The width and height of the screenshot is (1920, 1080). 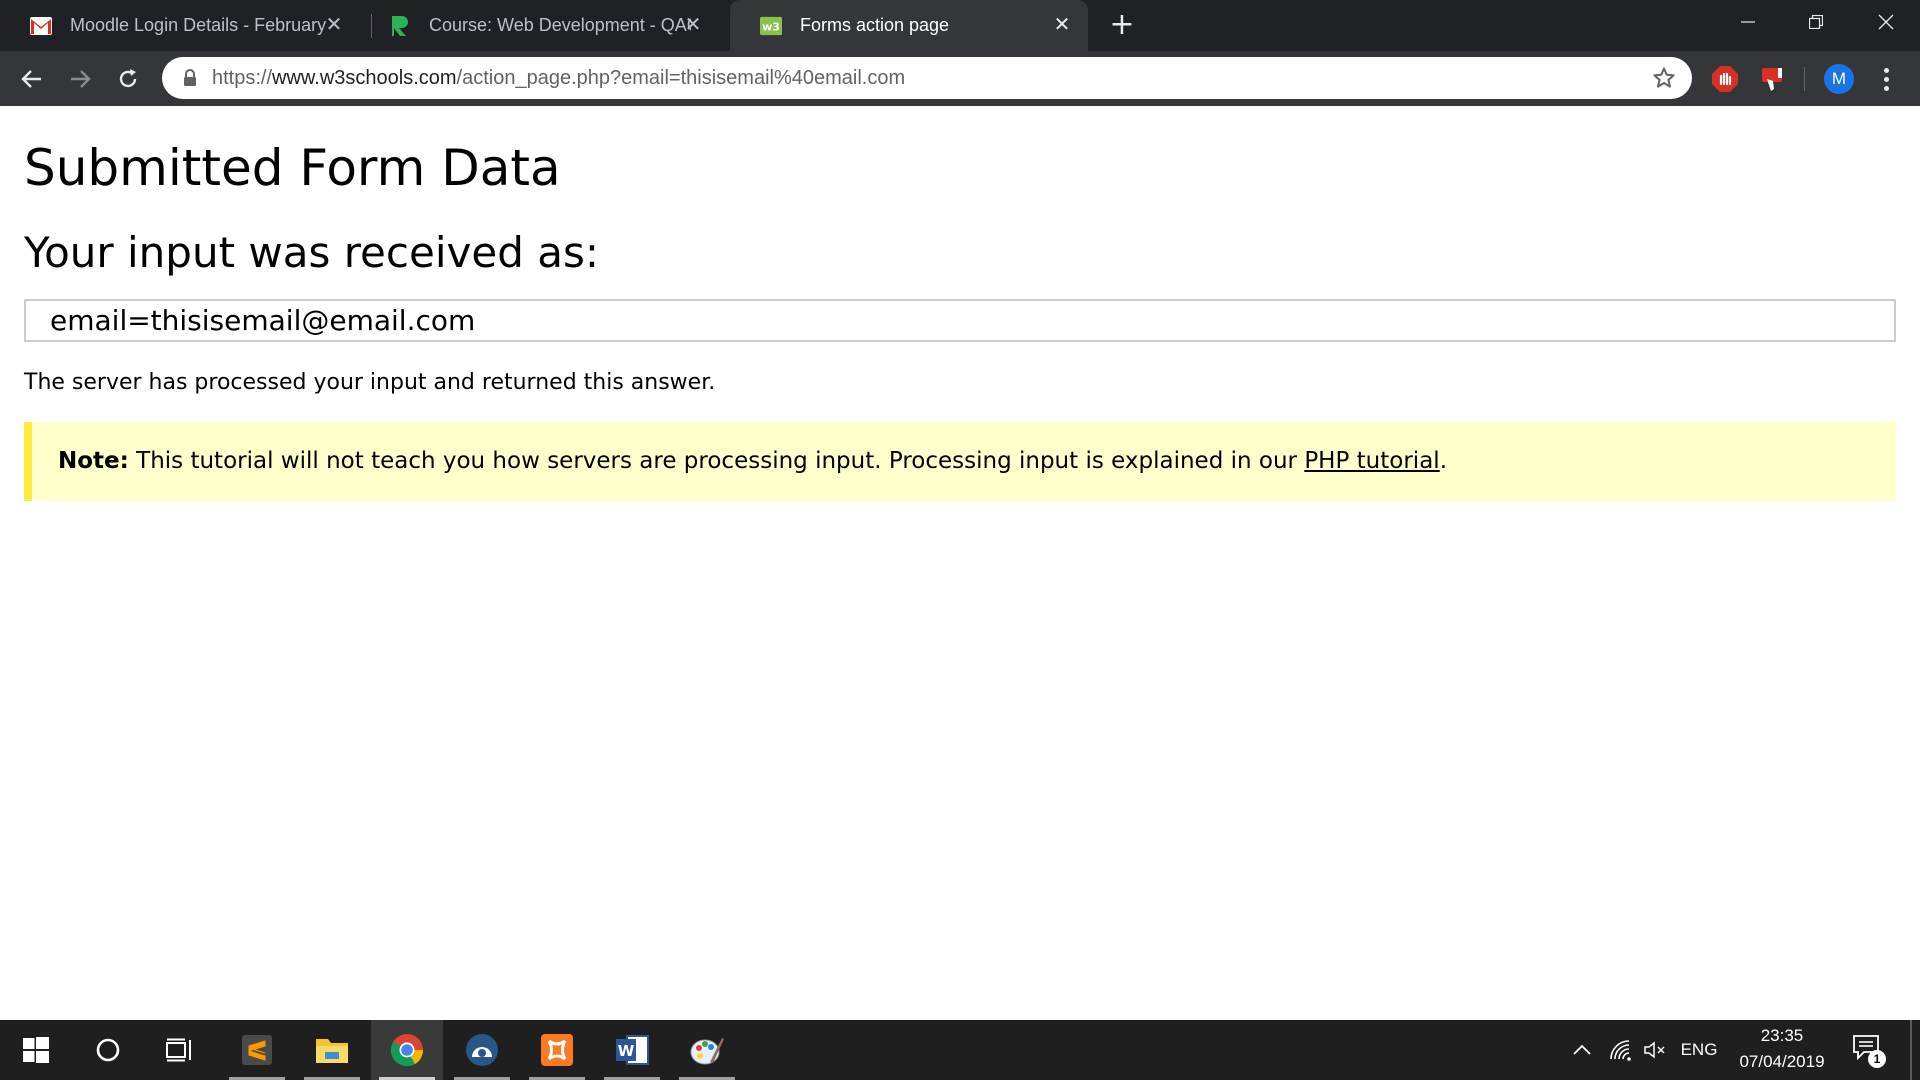 I want to click on volume-status, so click(x=1655, y=1050).